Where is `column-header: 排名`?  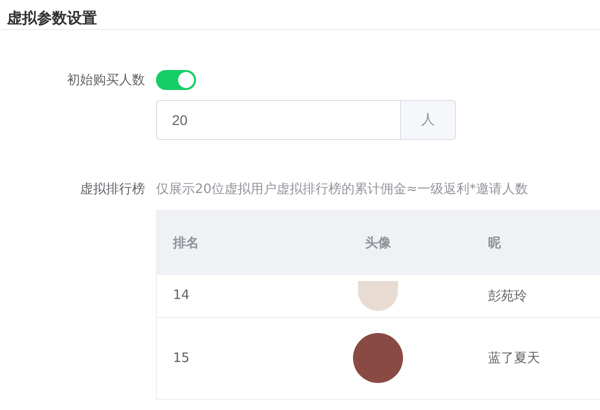 column-header: 排名 is located at coordinates (186, 243).